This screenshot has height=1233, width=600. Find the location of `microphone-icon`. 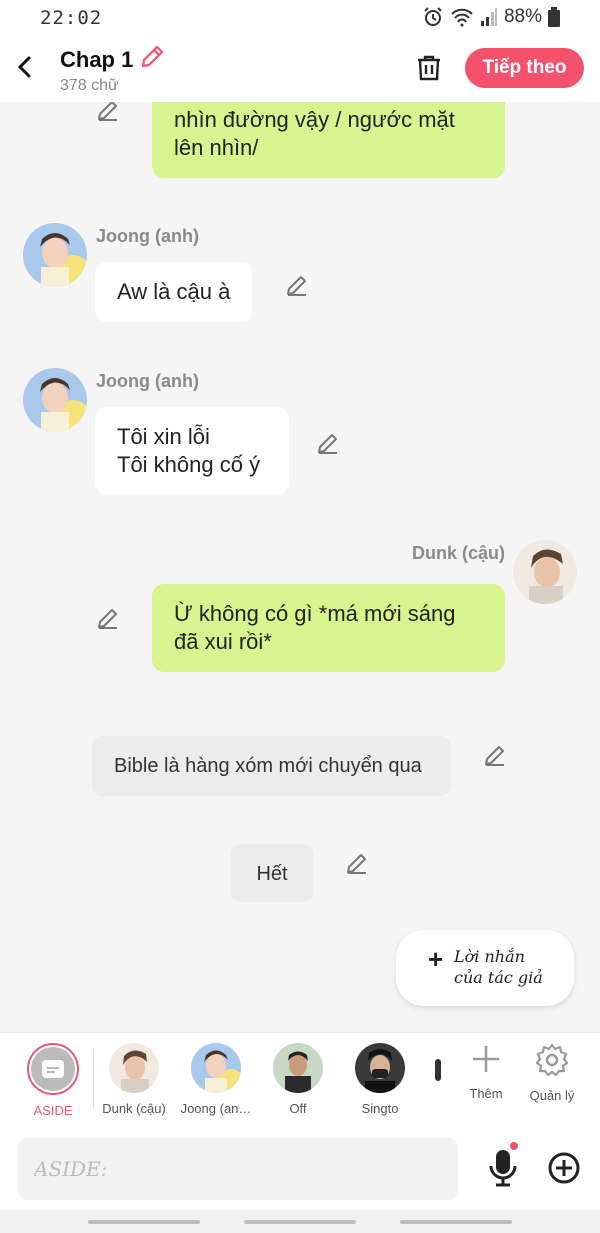

microphone-icon is located at coordinates (503, 1168).